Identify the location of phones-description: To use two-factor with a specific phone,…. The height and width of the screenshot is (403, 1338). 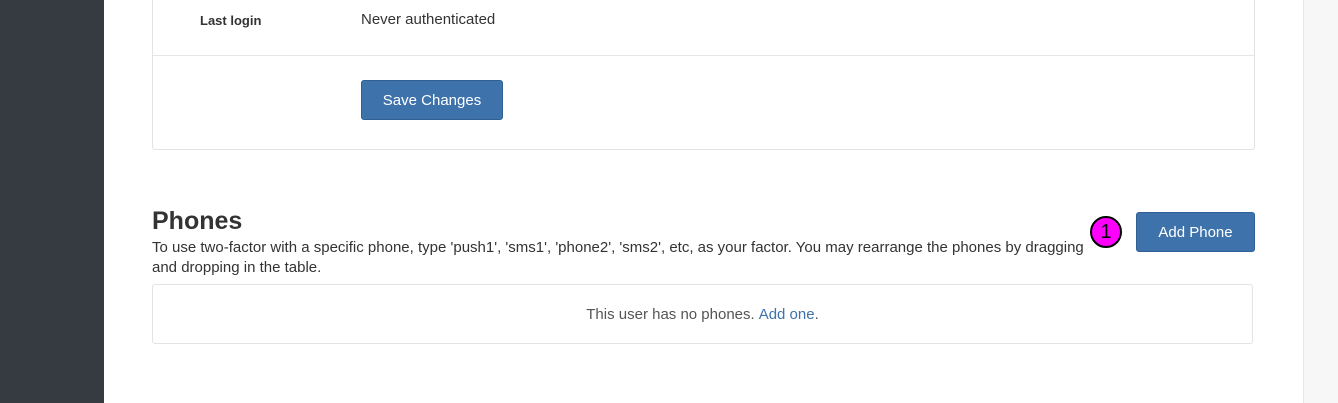
(618, 257).